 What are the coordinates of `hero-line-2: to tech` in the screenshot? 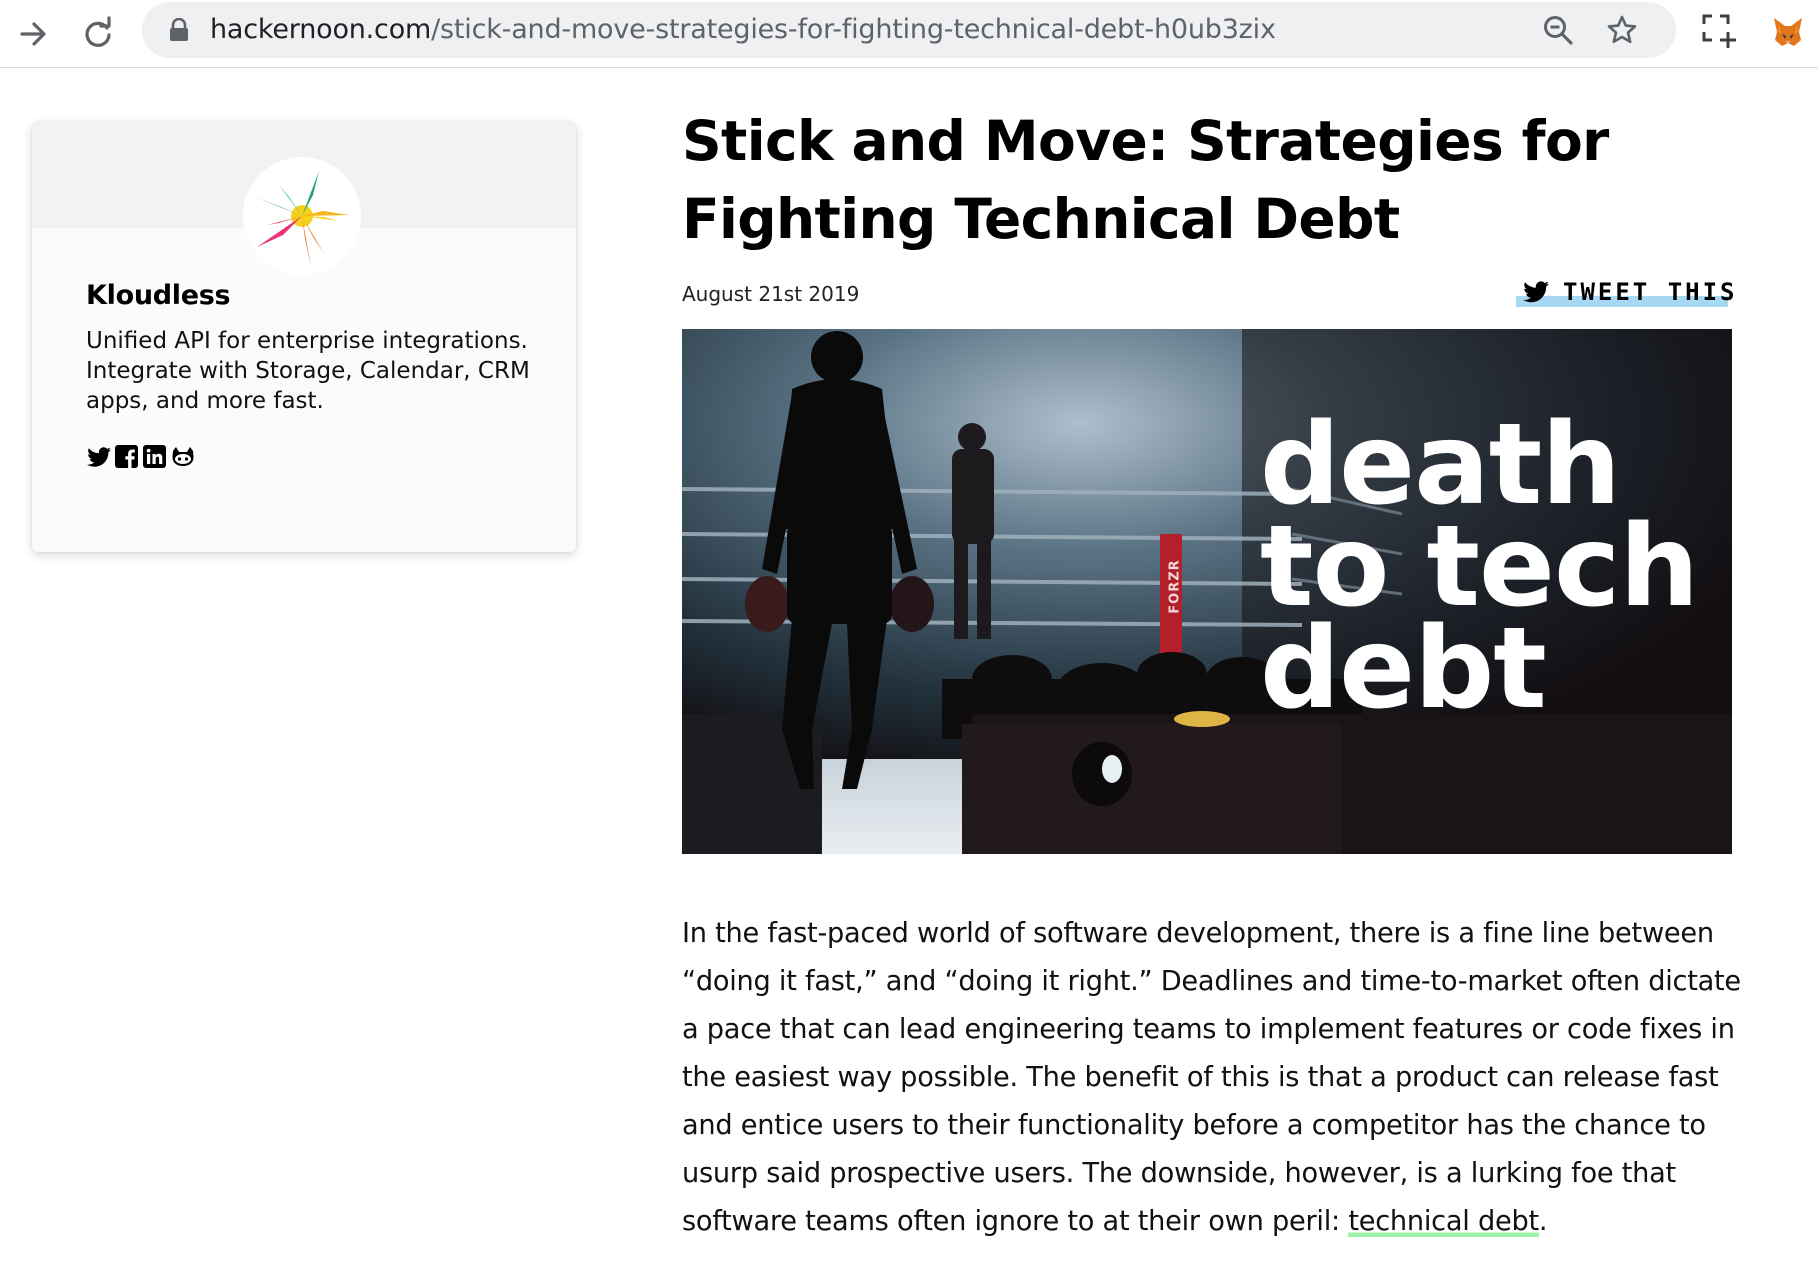 It's located at (1479, 567).